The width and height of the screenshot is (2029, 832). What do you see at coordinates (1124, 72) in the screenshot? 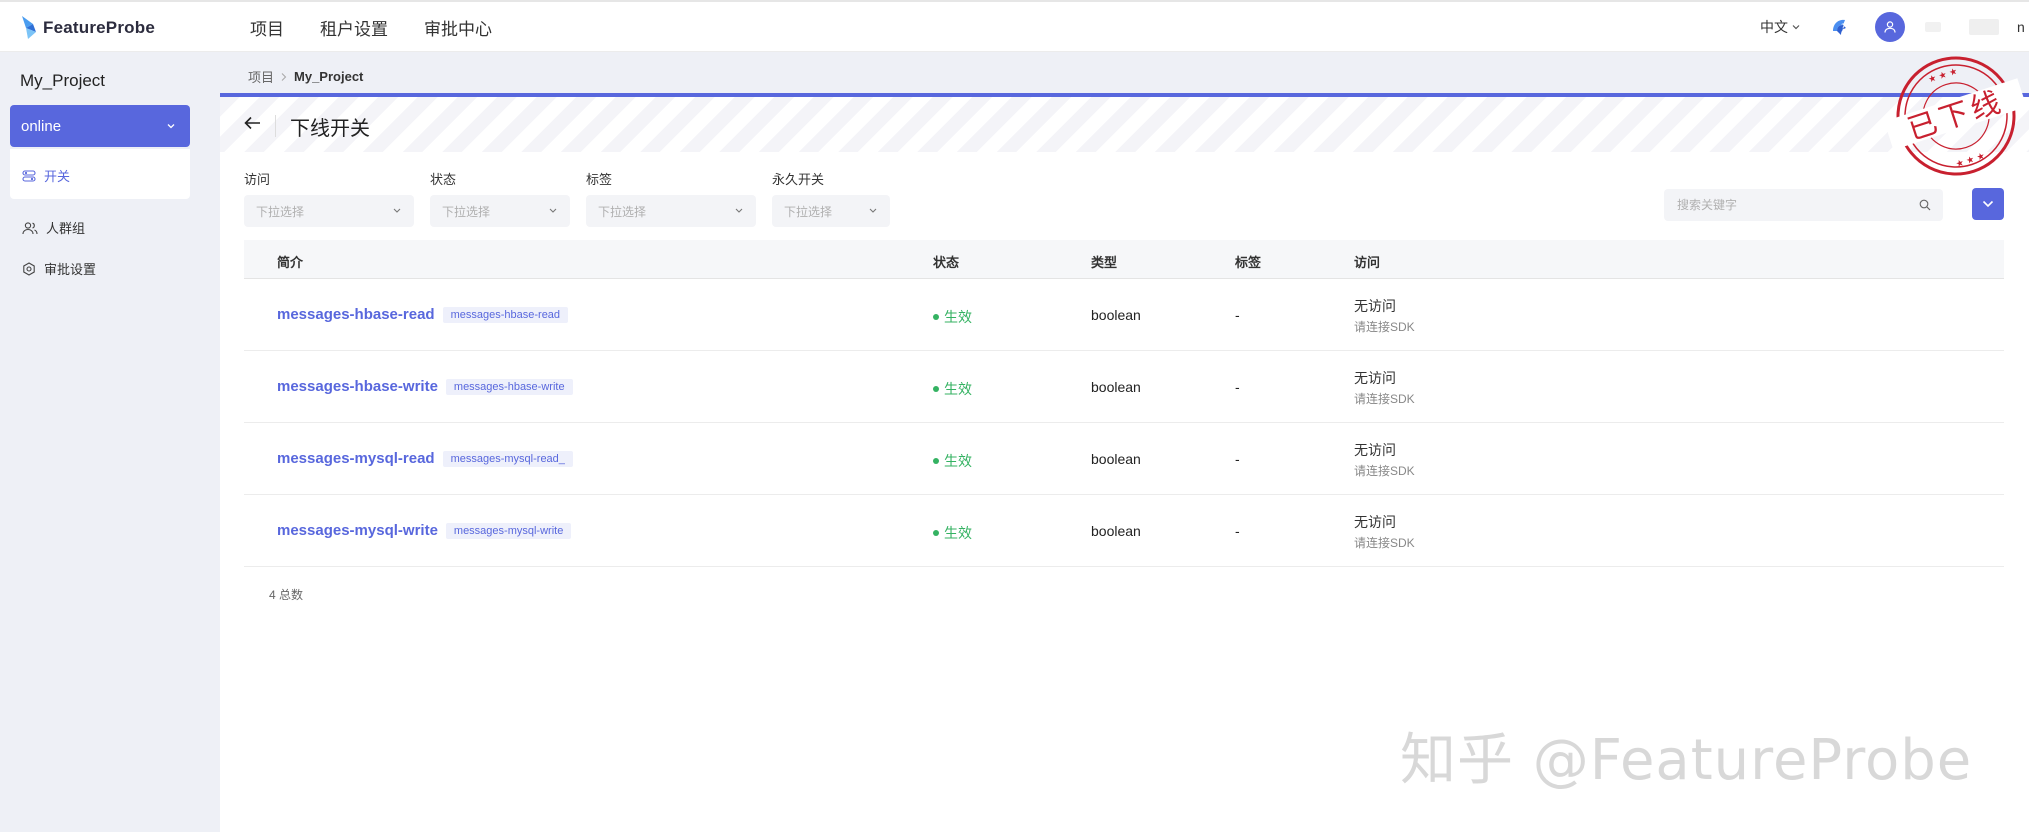
I see `breadcrumb-bar: 项目 My_Project` at bounding box center [1124, 72].